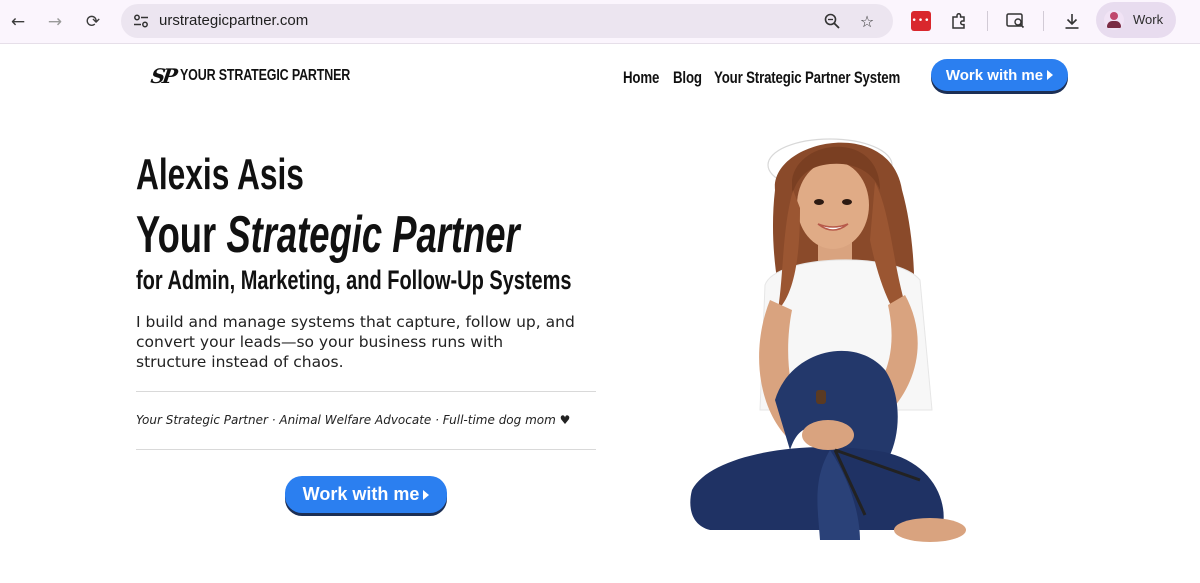 The width and height of the screenshot is (1200, 583). Describe the element at coordinates (867, 21) in the screenshot. I see `bookmark-star-icon: ☆` at that location.